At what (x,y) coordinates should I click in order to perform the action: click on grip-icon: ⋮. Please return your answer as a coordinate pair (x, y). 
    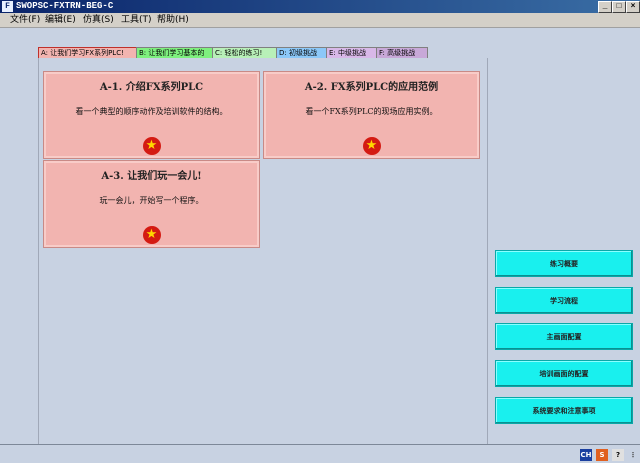
    Looking at the image, I should click on (633, 455).